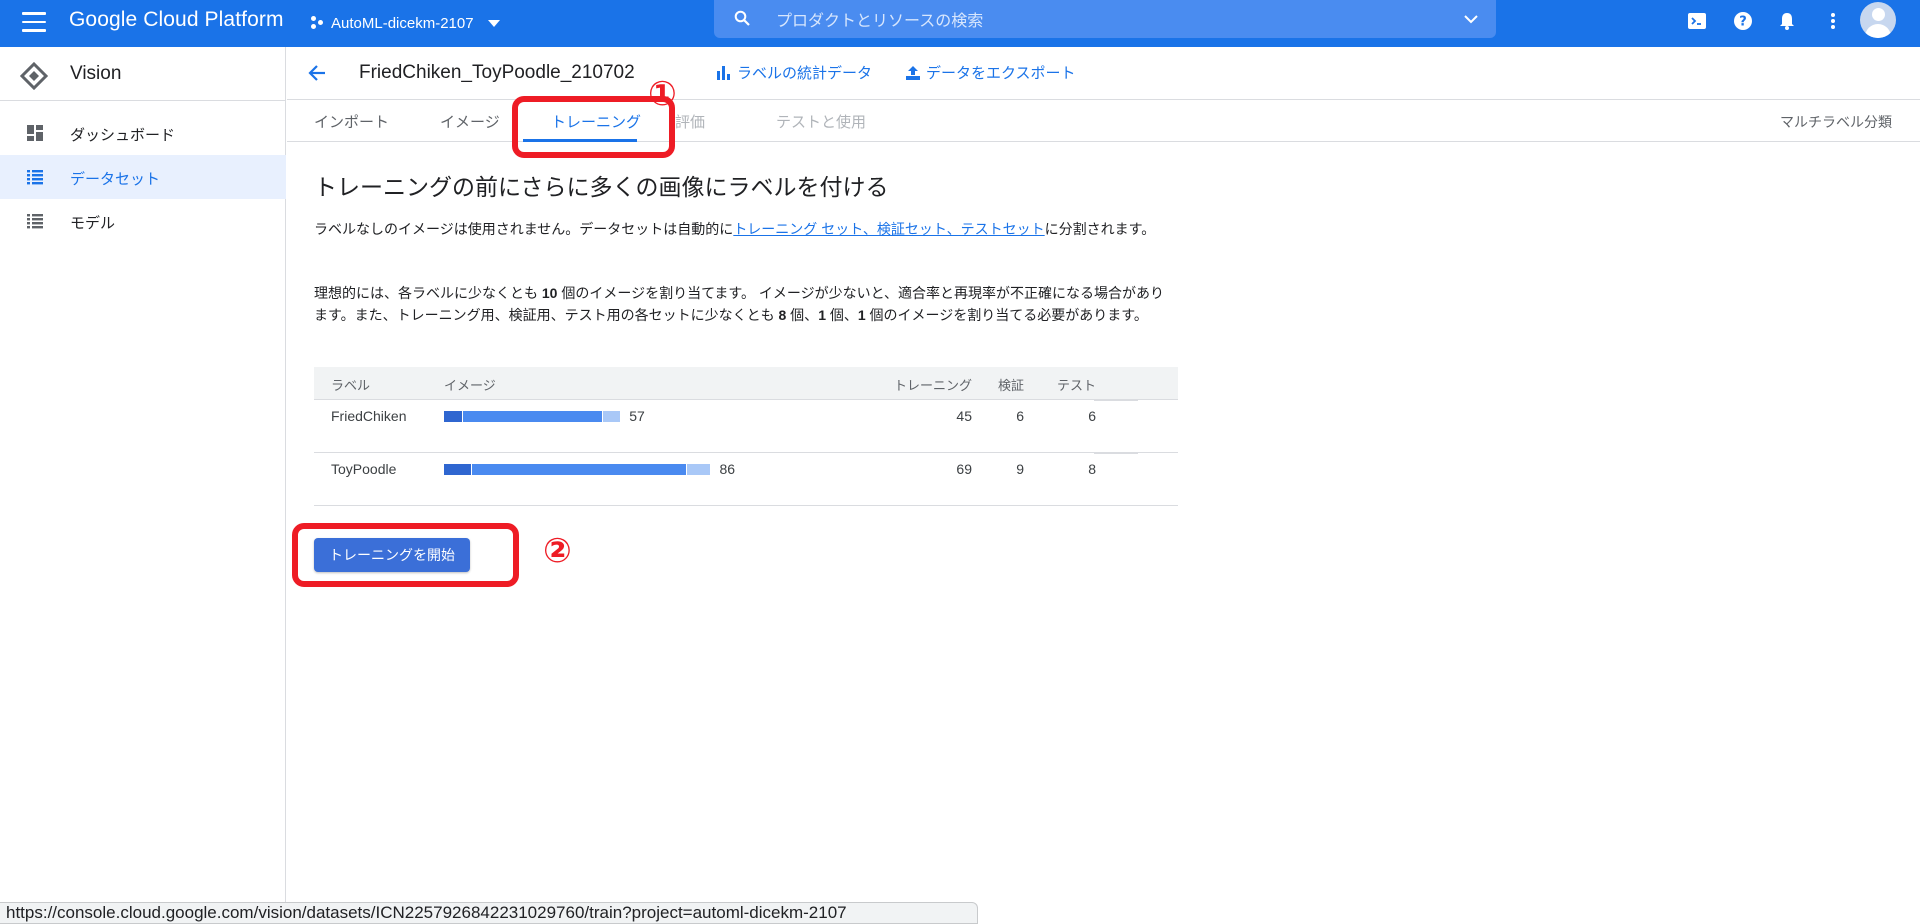  Describe the element at coordinates (96, 73) in the screenshot. I see `sidebar-title: Vision` at that location.